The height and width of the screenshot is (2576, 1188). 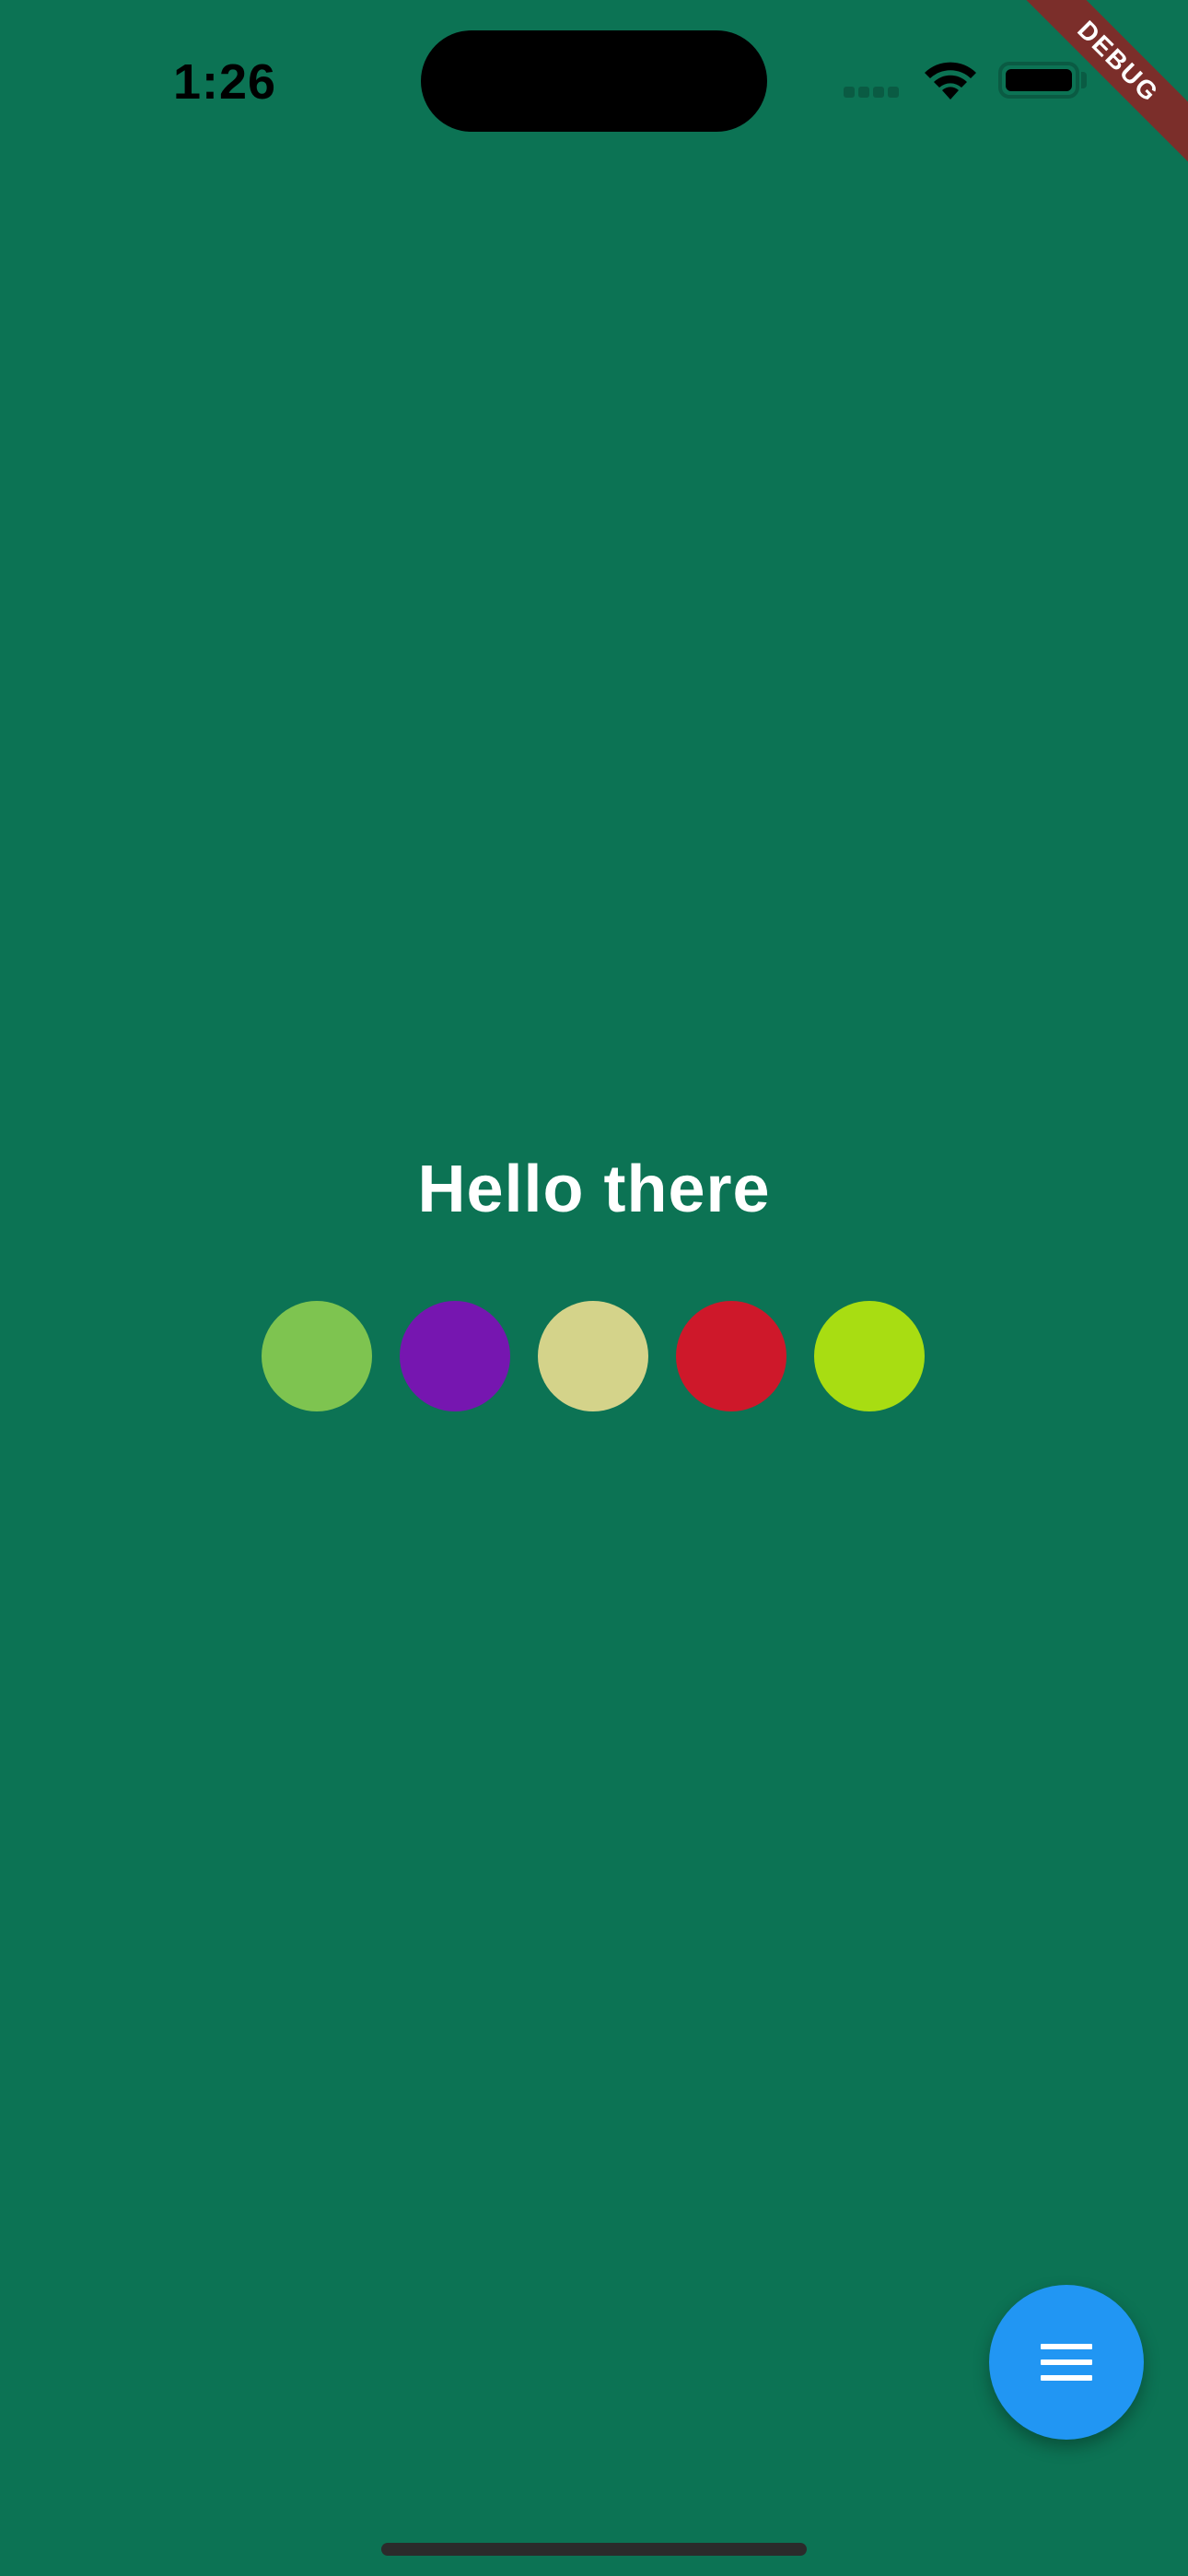 What do you see at coordinates (594, 2549) in the screenshot?
I see `home-indicator` at bounding box center [594, 2549].